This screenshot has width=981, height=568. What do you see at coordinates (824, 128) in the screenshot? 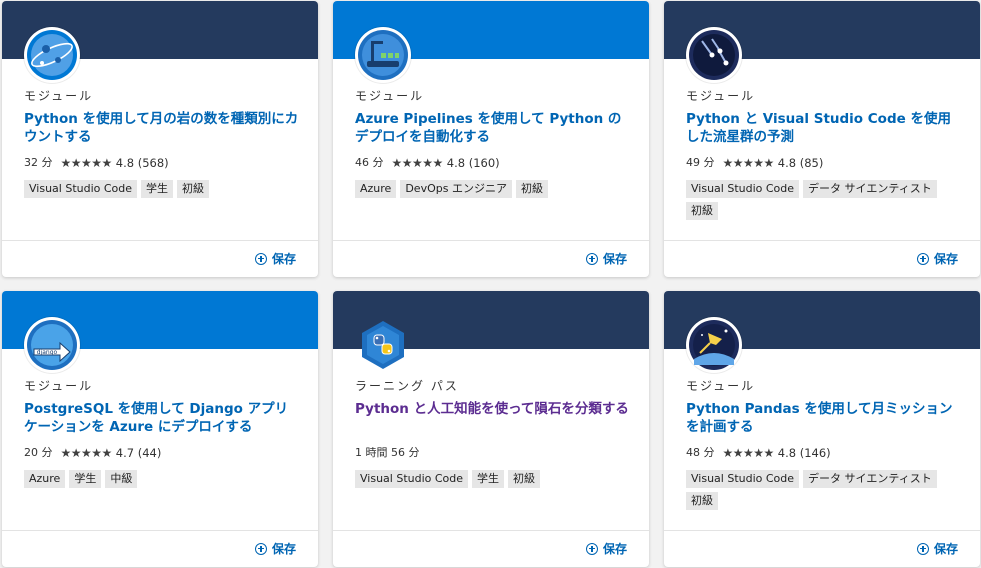
I see `card-title-link: Python と Visual Studio Code を使用した流星群の予測` at bounding box center [824, 128].